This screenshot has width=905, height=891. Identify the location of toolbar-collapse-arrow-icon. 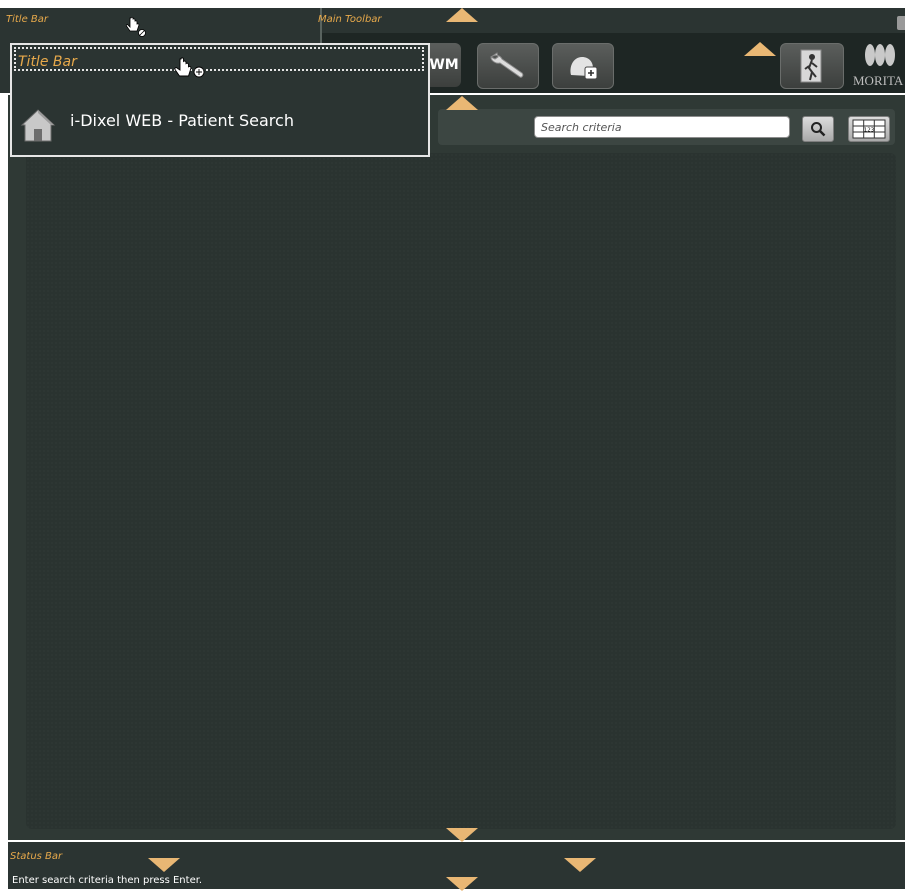
(760, 49).